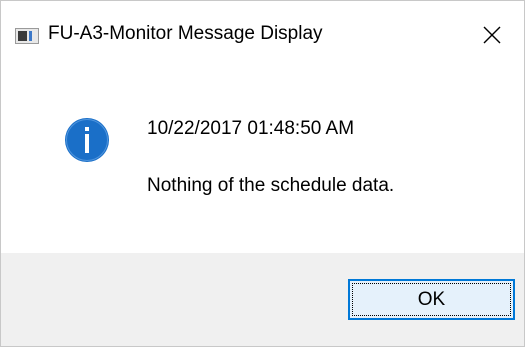  I want to click on ok-button: OK, so click(431, 299).